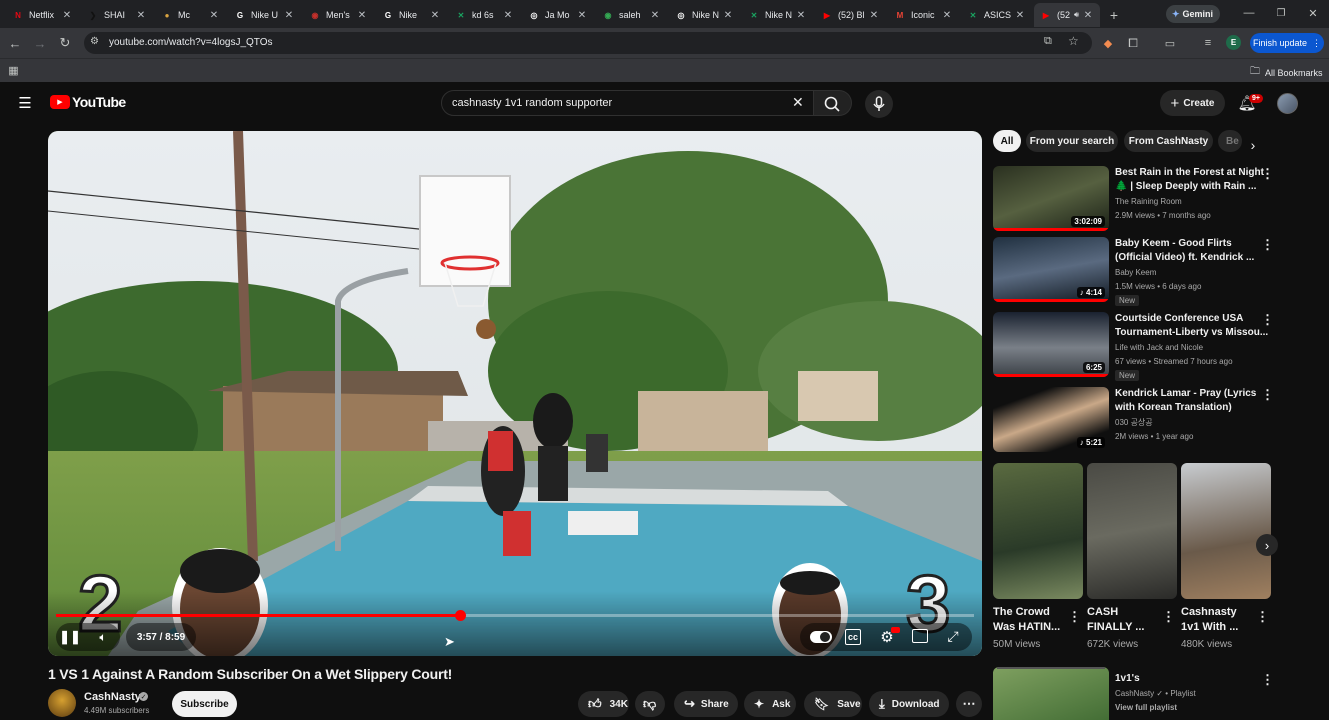  What do you see at coordinates (1173, 408) in the screenshot?
I see `recommendation-title-line: with Korean Translation)` at bounding box center [1173, 408].